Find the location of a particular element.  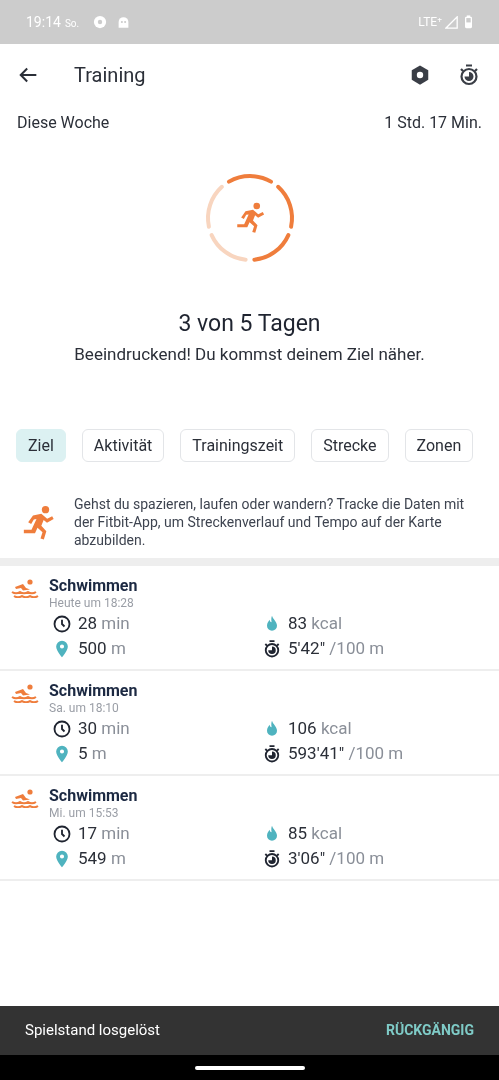

stat-value: 85 kcal is located at coordinates (315, 833).